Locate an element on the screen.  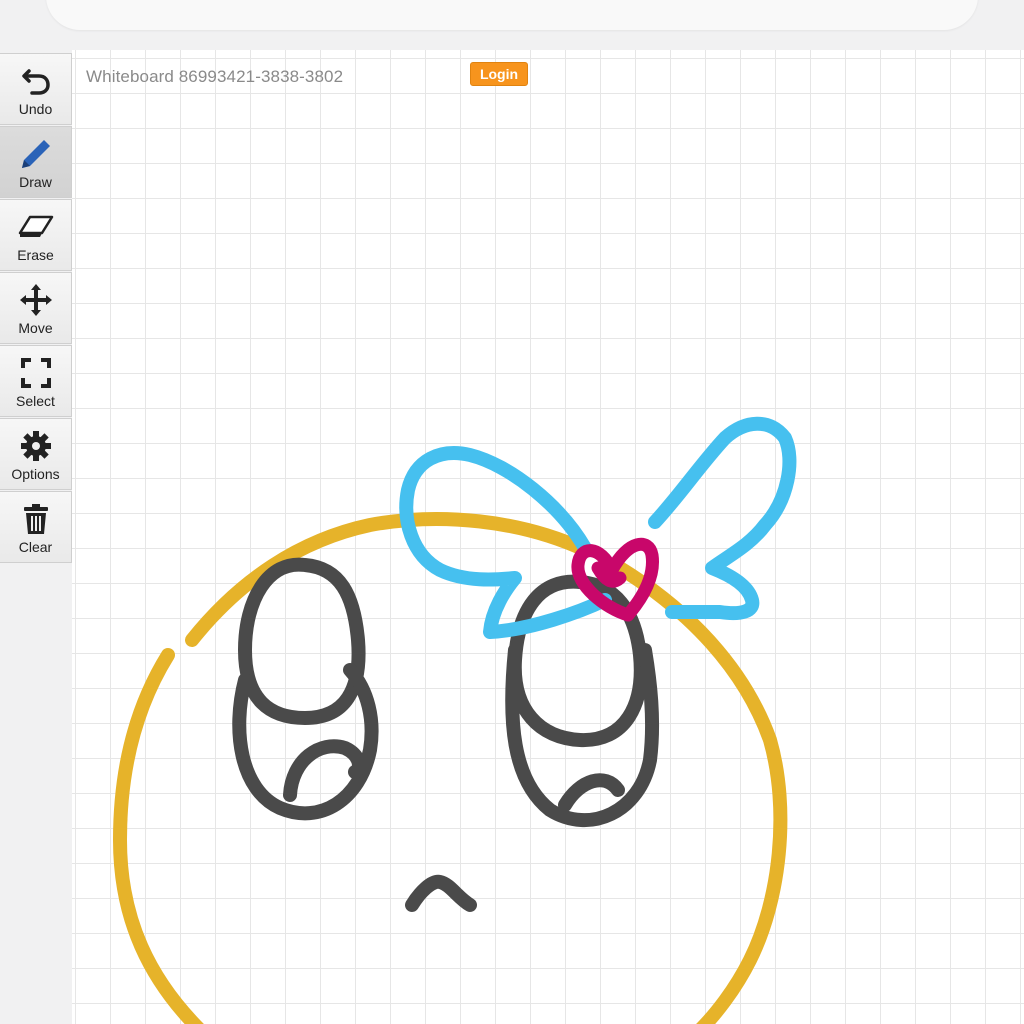
pencil-icon is located at coordinates (36, 154).